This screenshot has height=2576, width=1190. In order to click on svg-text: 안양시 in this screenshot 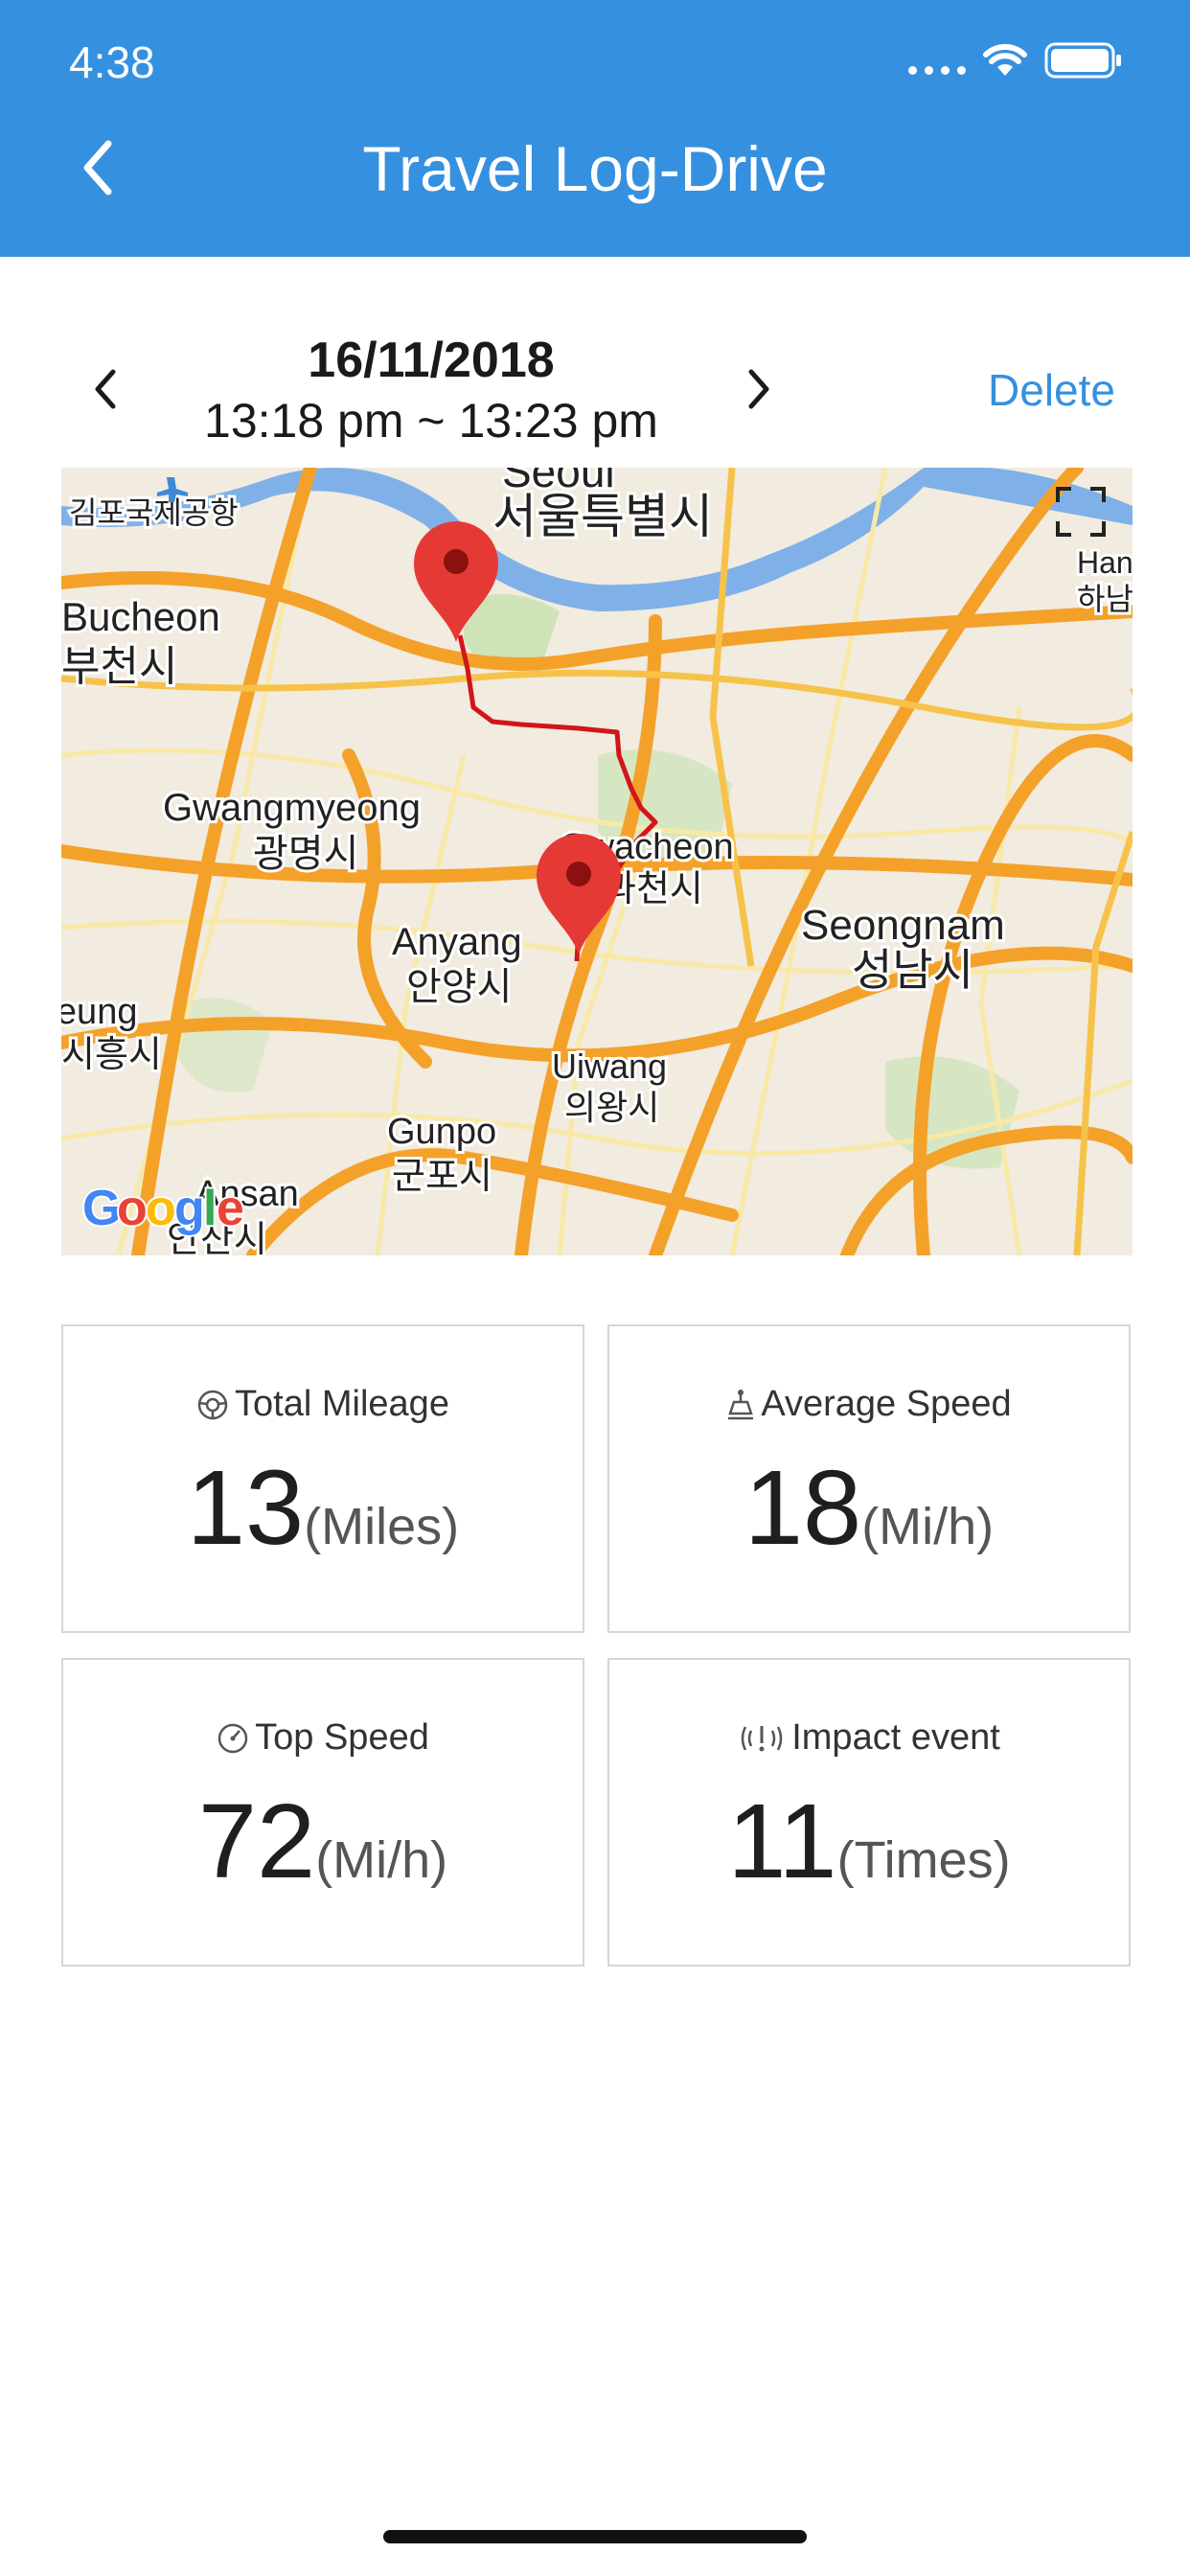, I will do `click(459, 987)`.